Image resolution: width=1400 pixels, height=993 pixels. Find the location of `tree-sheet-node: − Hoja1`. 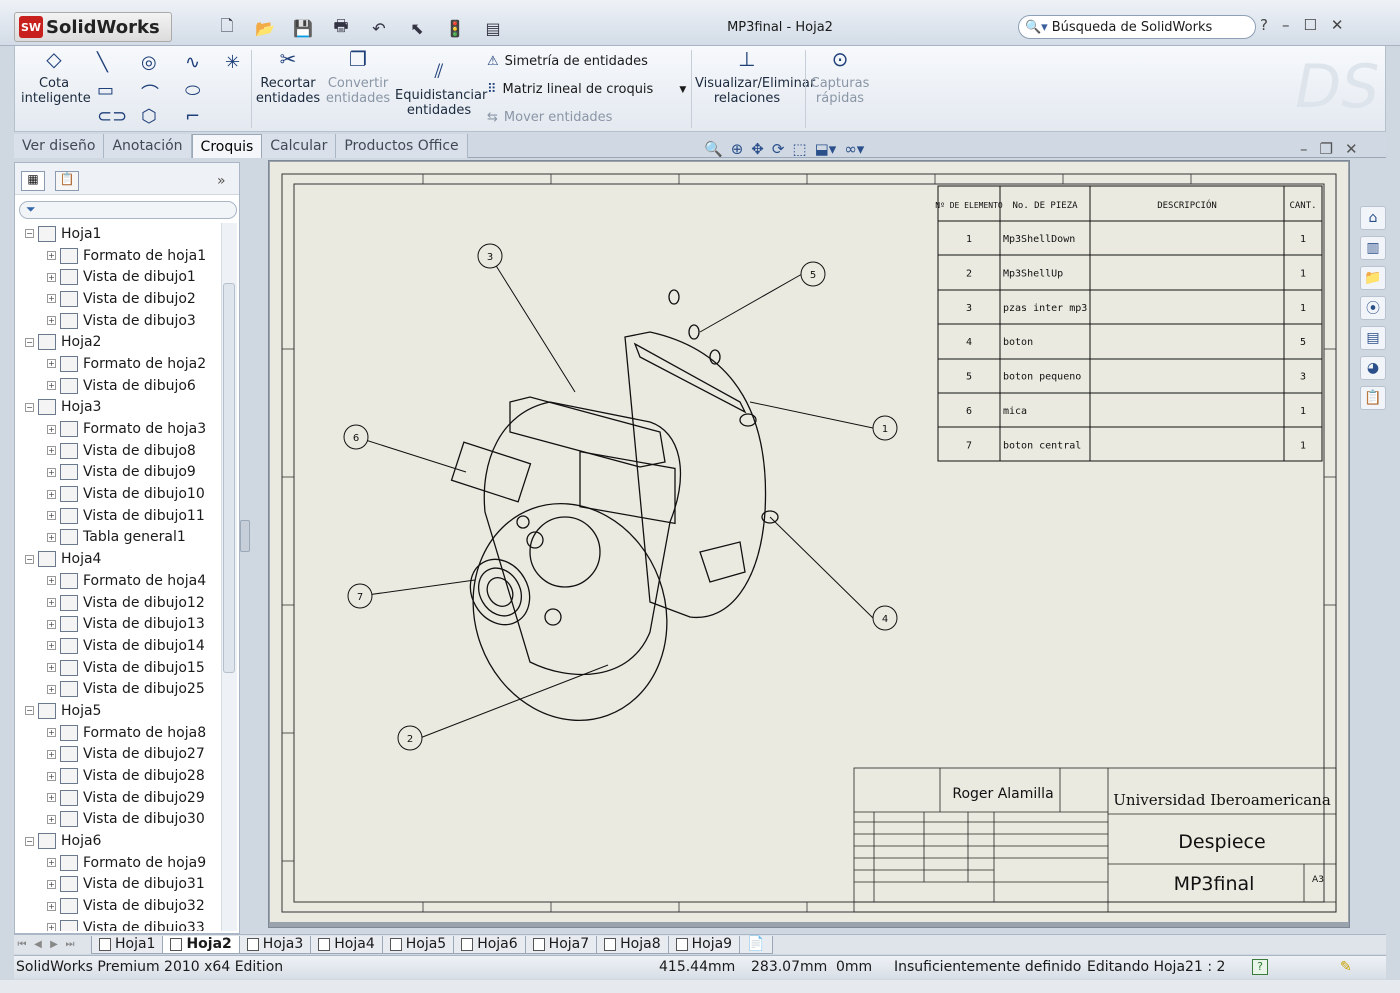

tree-sheet-node: − Hoja1 is located at coordinates (121, 234).